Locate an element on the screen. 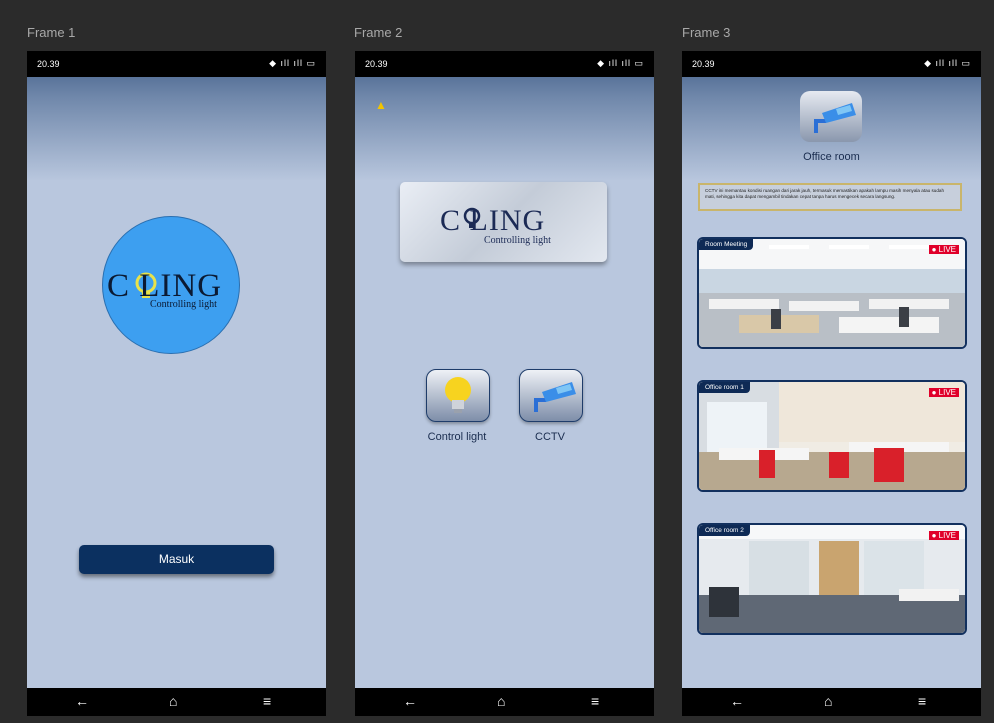 The width and height of the screenshot is (994, 723). cctv-label: CCTV is located at coordinates (550, 437).